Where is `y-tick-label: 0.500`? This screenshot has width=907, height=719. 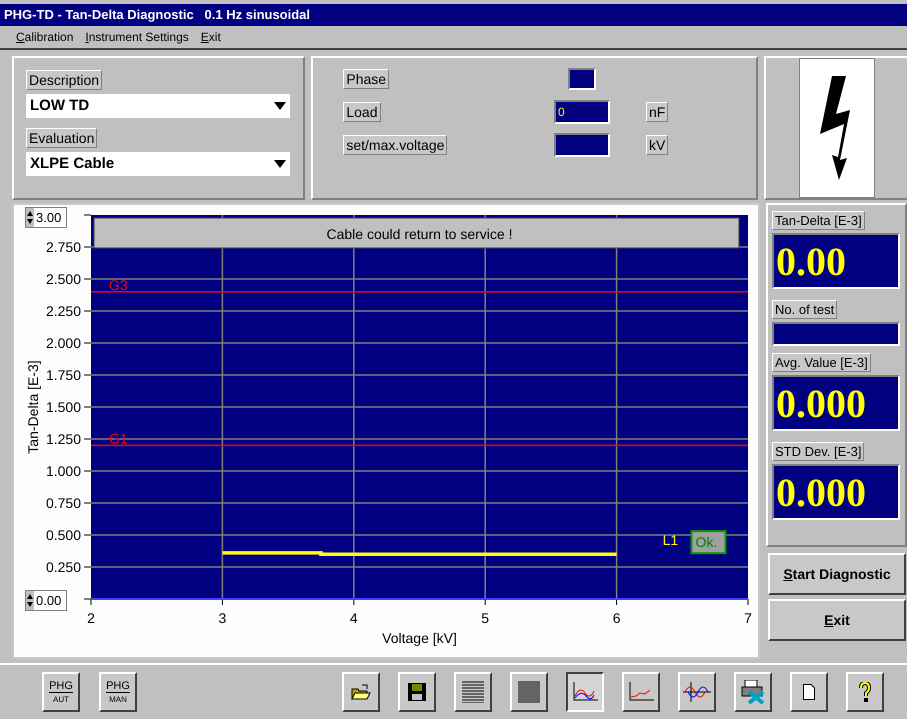 y-tick-label: 0.500 is located at coordinates (63, 535).